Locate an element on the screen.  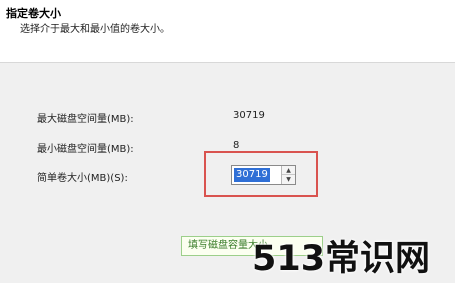
page-subtitle: 选择介于最大和最小值的卷大小。 is located at coordinates (95, 29).